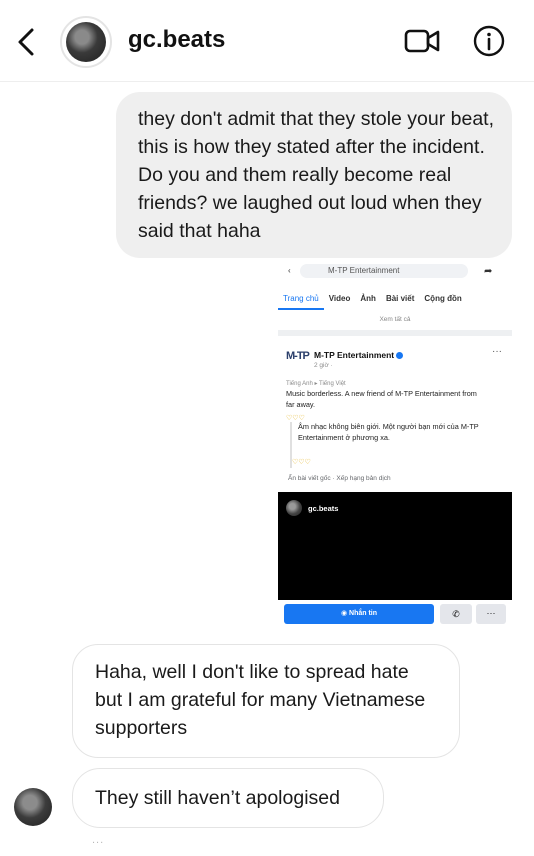  I want to click on screenshot-tabs: Trang chủ Video Ảnh Bài viết Cộng đồn, so click(395, 299).